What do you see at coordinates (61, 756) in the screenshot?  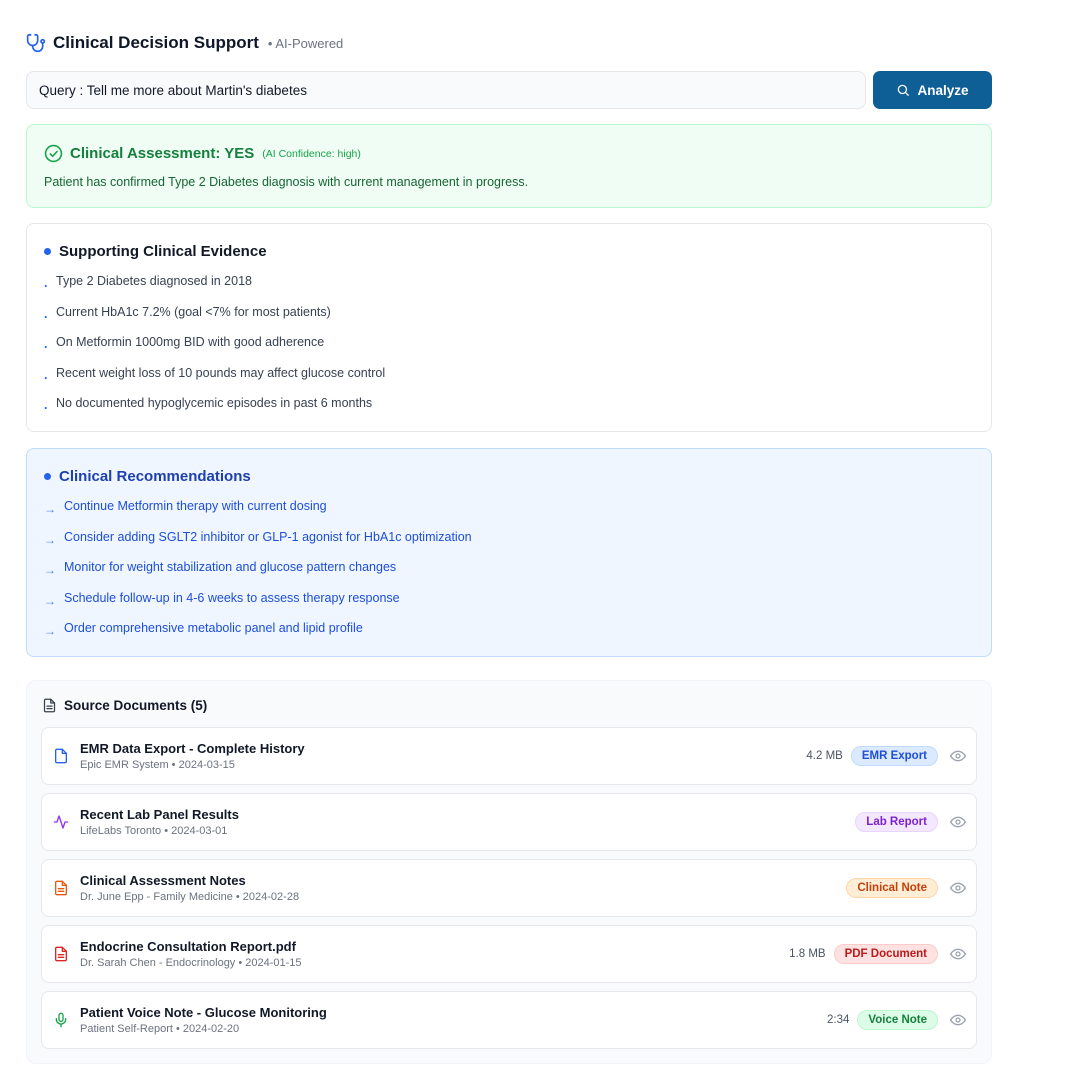 I see `file-icon` at bounding box center [61, 756].